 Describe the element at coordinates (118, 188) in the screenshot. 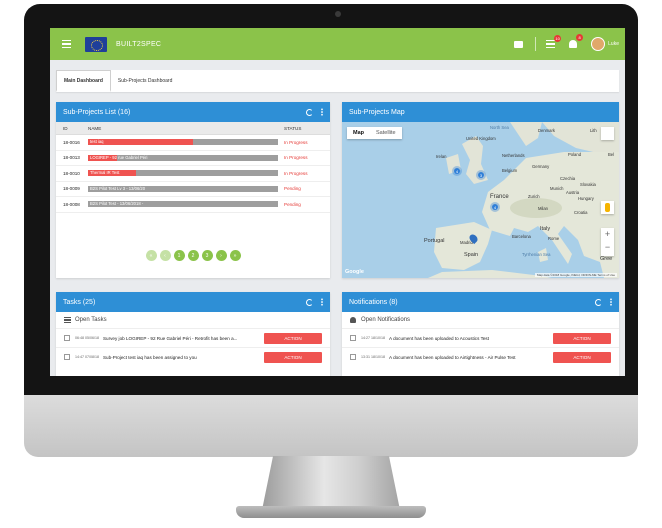

I see `row-name: B2S Pilot Test Lv 3 - 13/06/20` at that location.